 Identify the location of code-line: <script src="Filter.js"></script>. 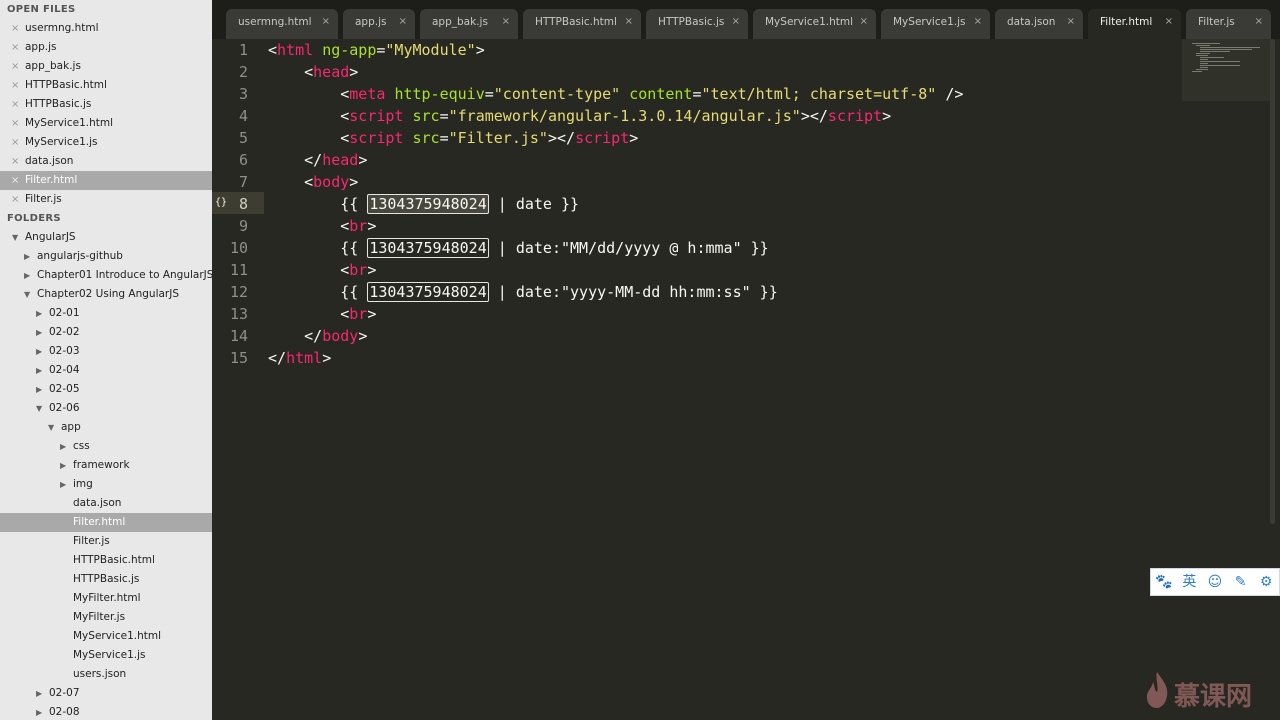
(453, 138).